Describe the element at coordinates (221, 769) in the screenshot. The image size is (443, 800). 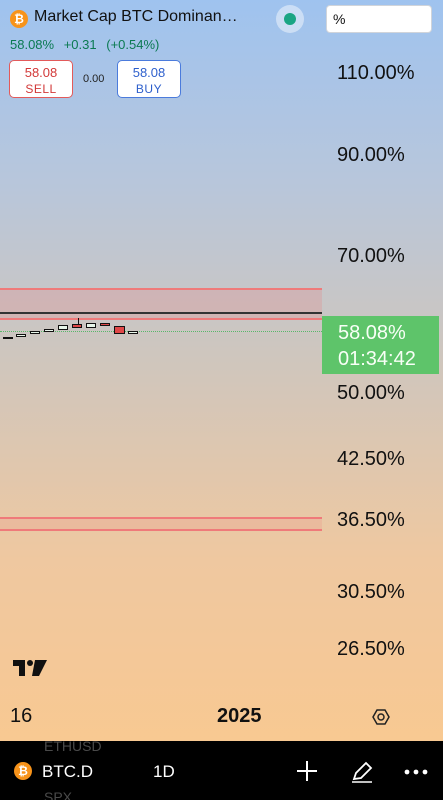
I see `bottom-toolbar: ETHUSD SPX ₿ BTC.D 1D` at that location.